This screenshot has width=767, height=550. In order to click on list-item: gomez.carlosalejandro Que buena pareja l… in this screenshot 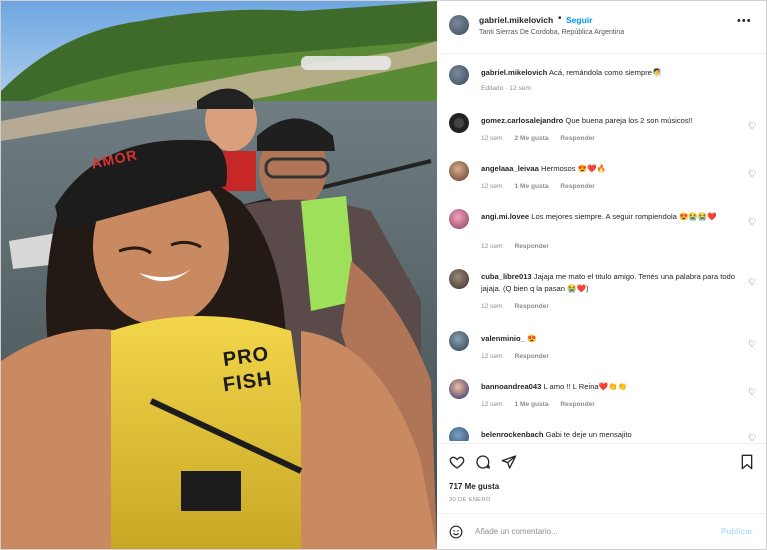, I will do `click(601, 131)`.